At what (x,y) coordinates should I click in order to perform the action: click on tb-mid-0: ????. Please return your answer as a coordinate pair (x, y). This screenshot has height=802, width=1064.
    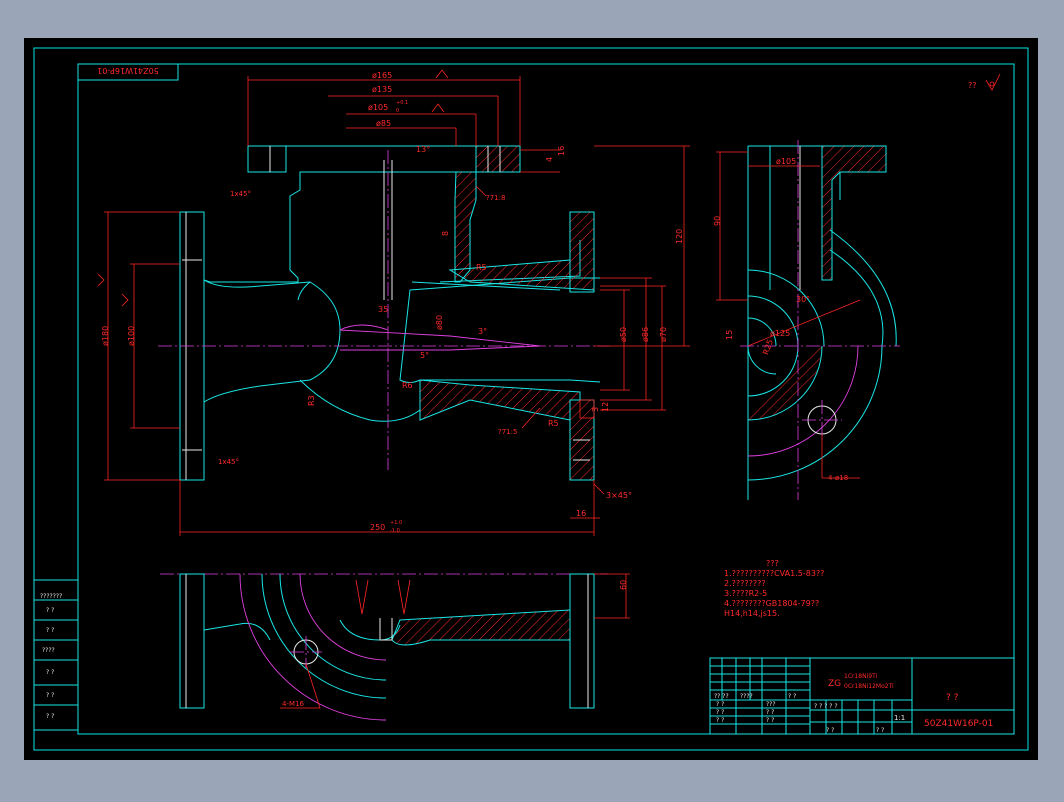
    Looking at the image, I should click on (746, 696).